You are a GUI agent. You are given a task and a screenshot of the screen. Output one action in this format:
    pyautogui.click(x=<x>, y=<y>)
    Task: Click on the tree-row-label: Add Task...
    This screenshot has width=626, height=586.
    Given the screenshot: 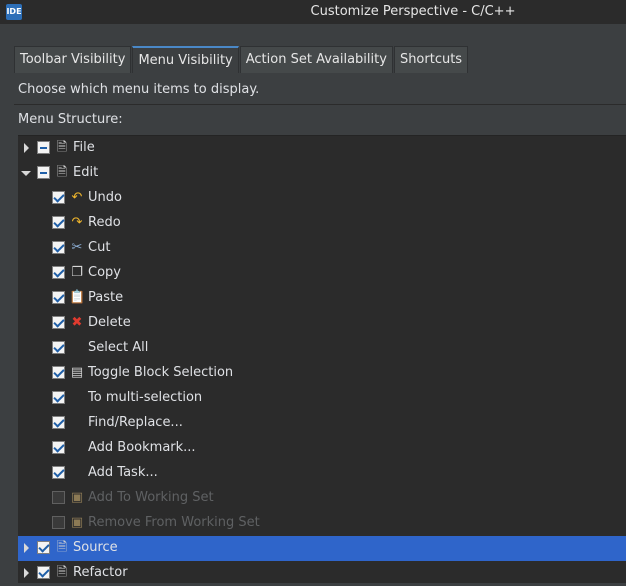 What is the action you would take?
    pyautogui.click(x=123, y=472)
    